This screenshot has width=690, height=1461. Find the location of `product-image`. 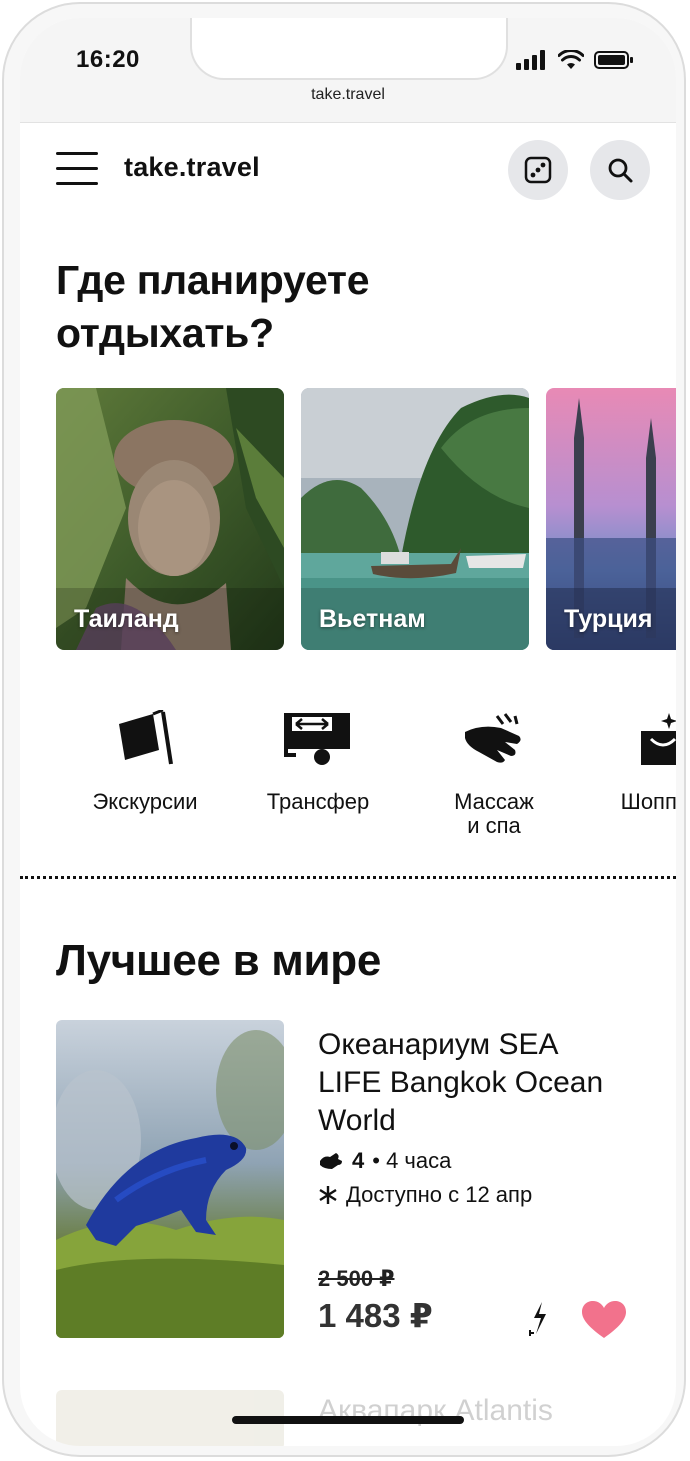

product-image is located at coordinates (170, 1179).